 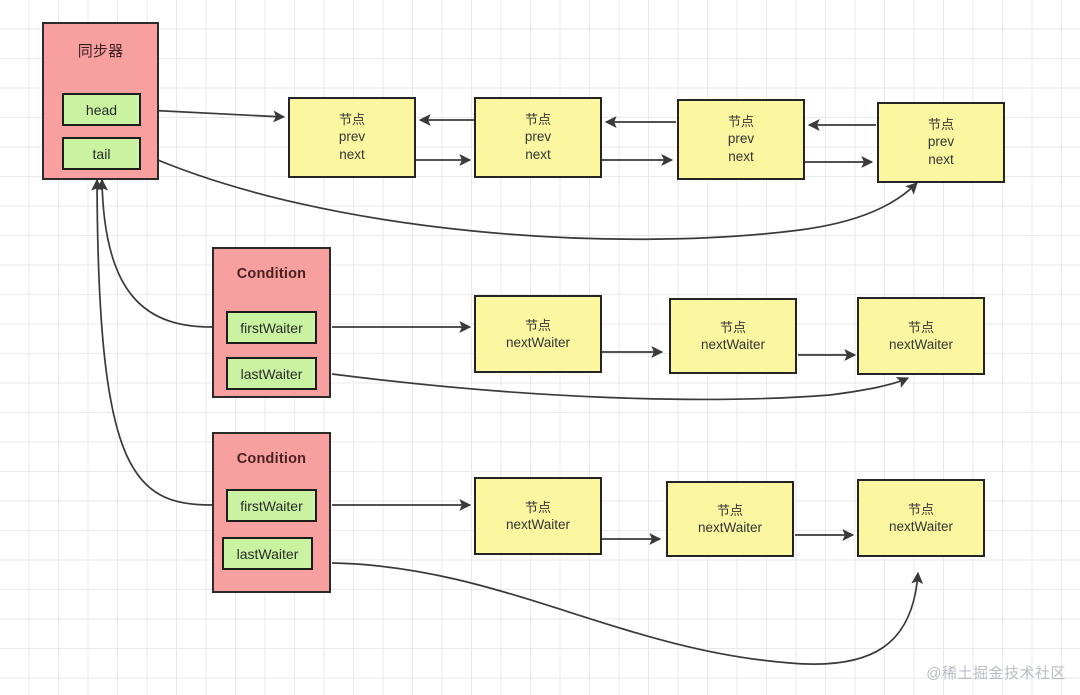 I want to click on condition-2-field-firstwaiter-label: firstWaiter, so click(x=271, y=505).